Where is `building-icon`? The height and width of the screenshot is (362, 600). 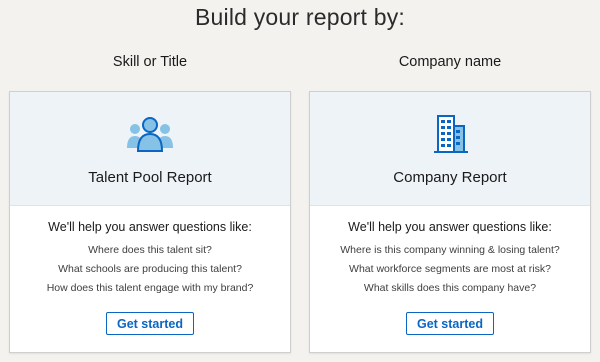 building-icon is located at coordinates (451, 134).